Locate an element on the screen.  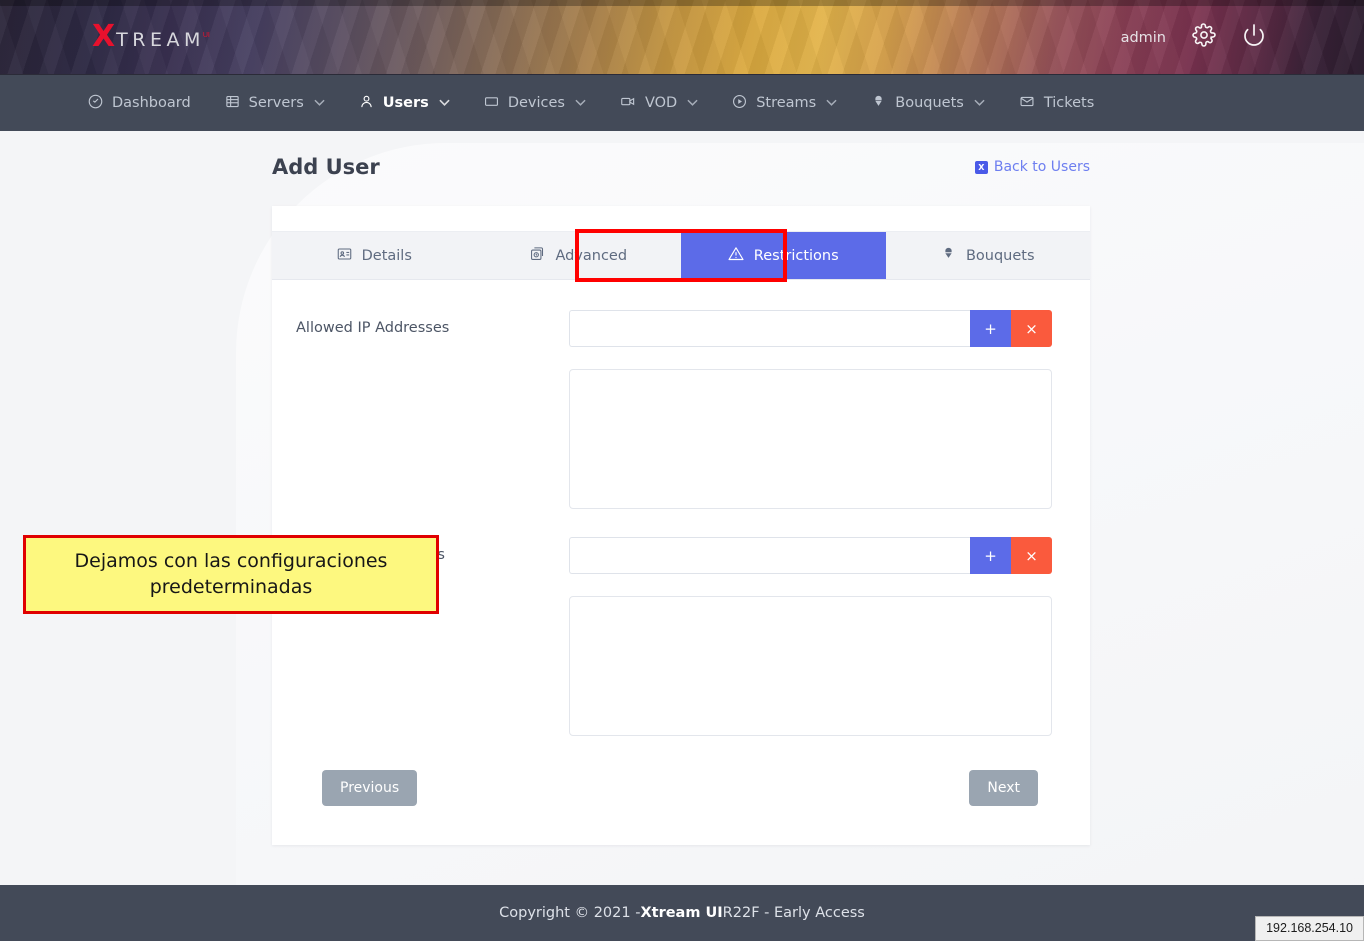
nav-item-tickets: Tickets is located at coordinates (1056, 103).